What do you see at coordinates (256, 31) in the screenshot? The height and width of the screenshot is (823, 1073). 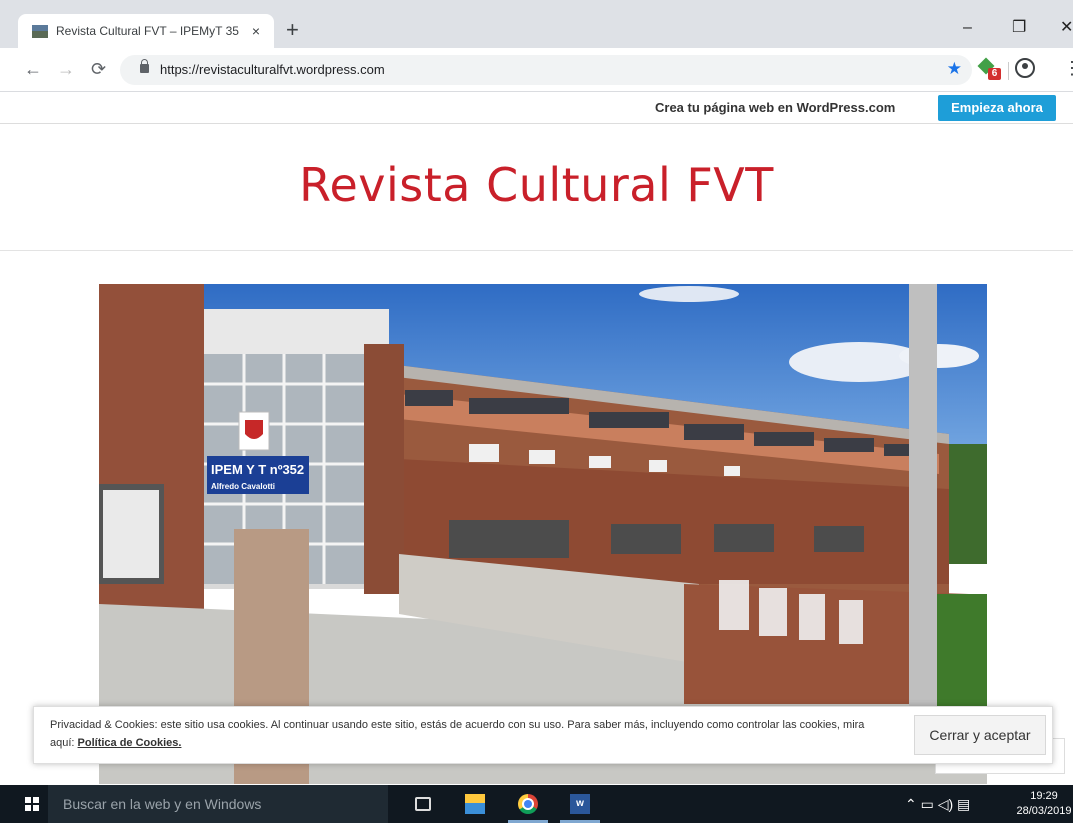 I see `tab-close-icon: ×` at bounding box center [256, 31].